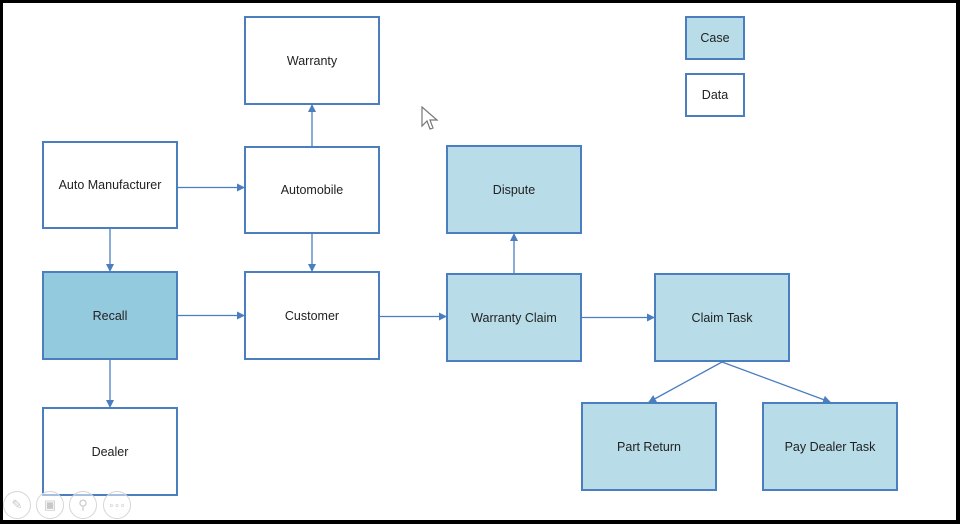  I want to click on legend-label: Case, so click(715, 38).